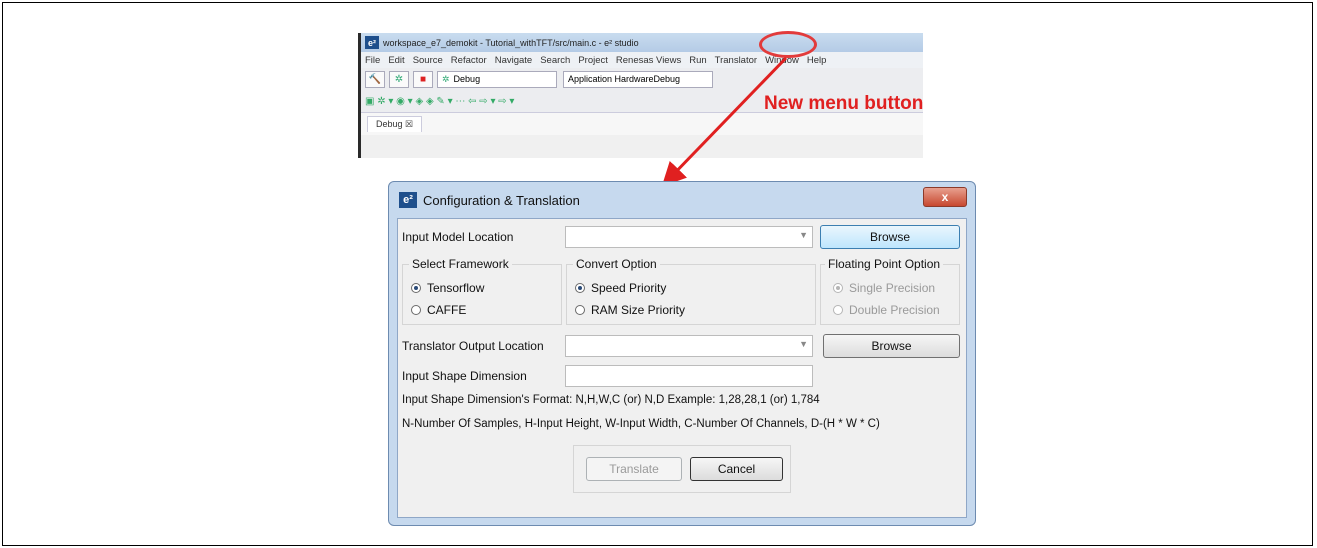 The width and height of the screenshot is (1317, 548). I want to click on e2-studio-logo: e², so click(408, 200).